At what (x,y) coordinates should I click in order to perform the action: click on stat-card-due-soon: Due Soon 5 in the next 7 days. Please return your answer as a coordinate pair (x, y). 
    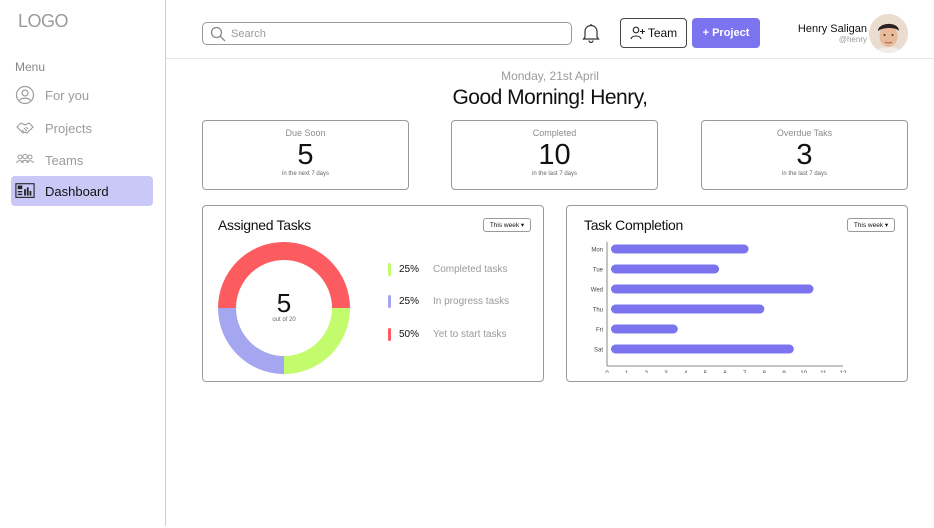
    Looking at the image, I should click on (305, 155).